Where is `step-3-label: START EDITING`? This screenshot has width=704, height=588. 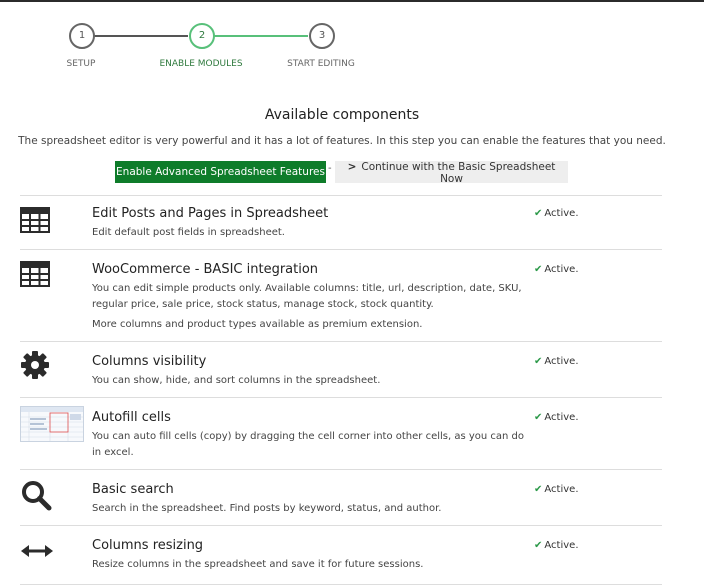 step-3-label: START EDITING is located at coordinates (321, 64).